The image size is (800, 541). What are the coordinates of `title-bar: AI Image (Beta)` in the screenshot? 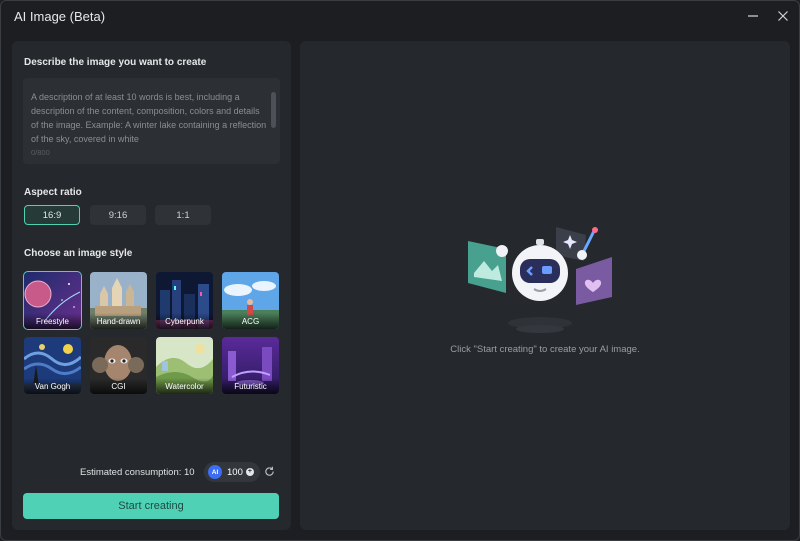 It's located at (400, 16).